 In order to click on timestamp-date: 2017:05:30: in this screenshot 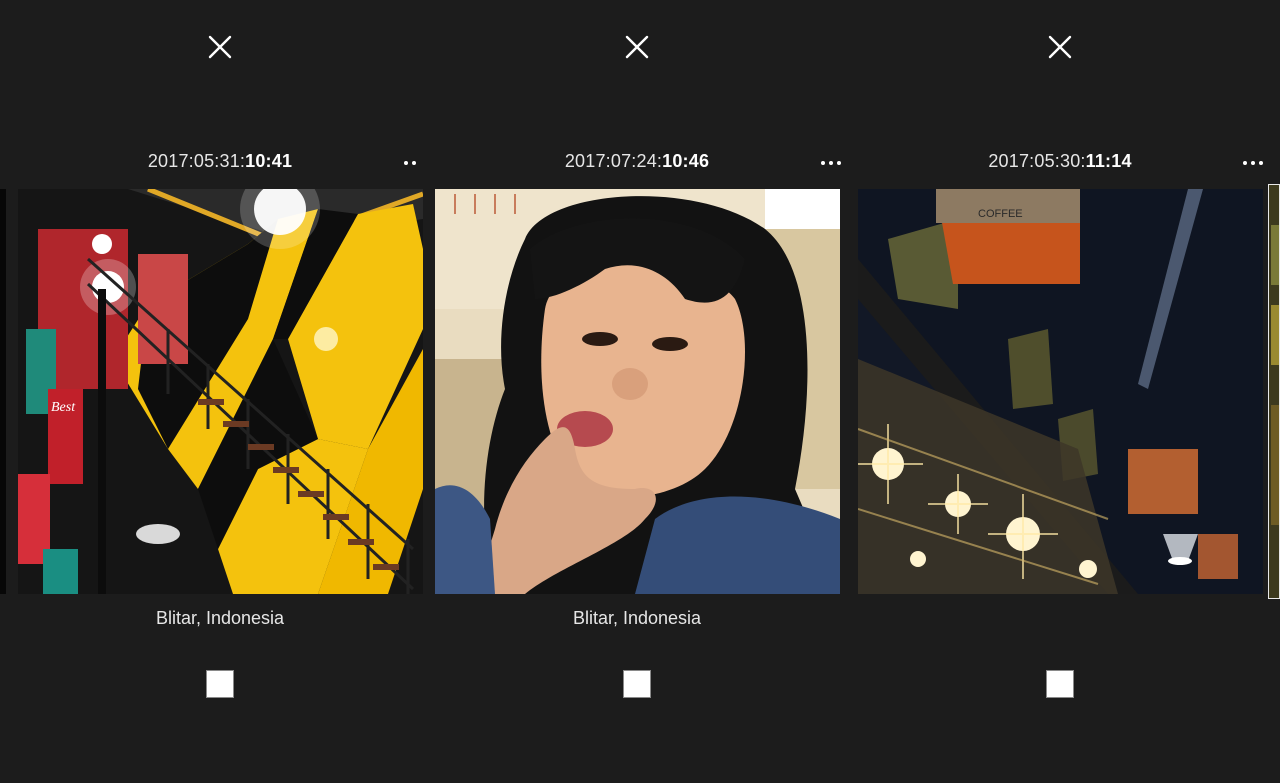, I will do `click(1037, 161)`.